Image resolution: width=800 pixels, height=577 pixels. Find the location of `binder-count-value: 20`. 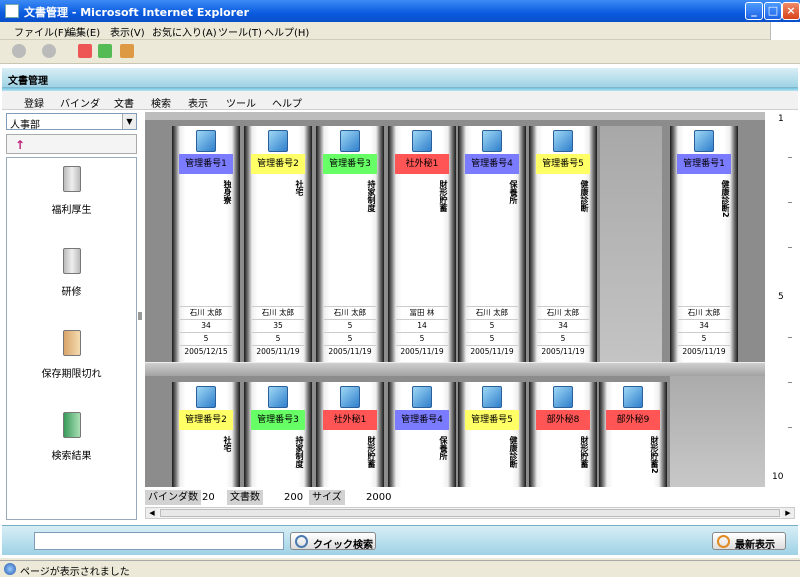

binder-count-value: 20 is located at coordinates (208, 497).